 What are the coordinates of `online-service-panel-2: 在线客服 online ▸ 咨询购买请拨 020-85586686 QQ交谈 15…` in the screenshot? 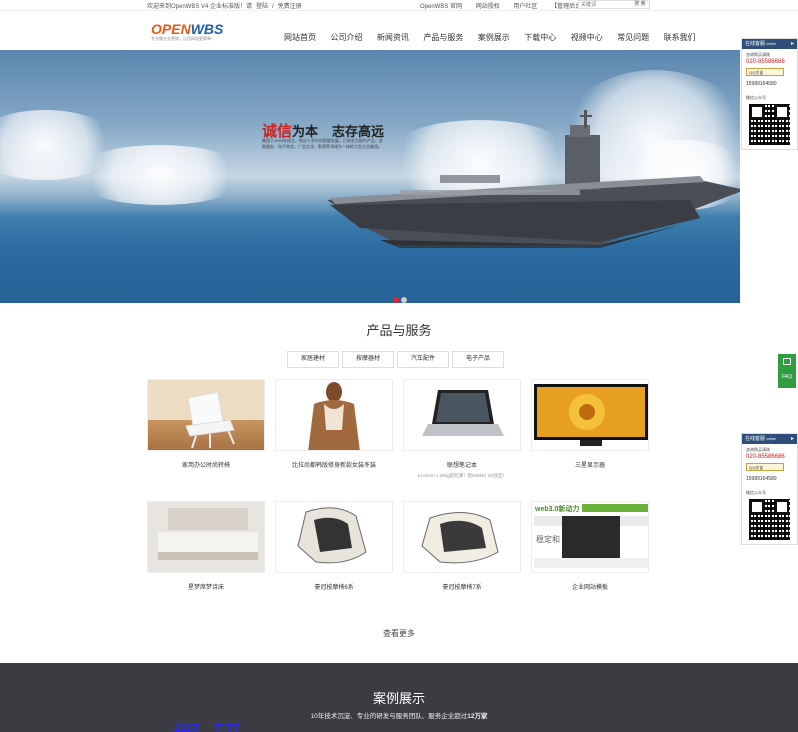 It's located at (769, 489).